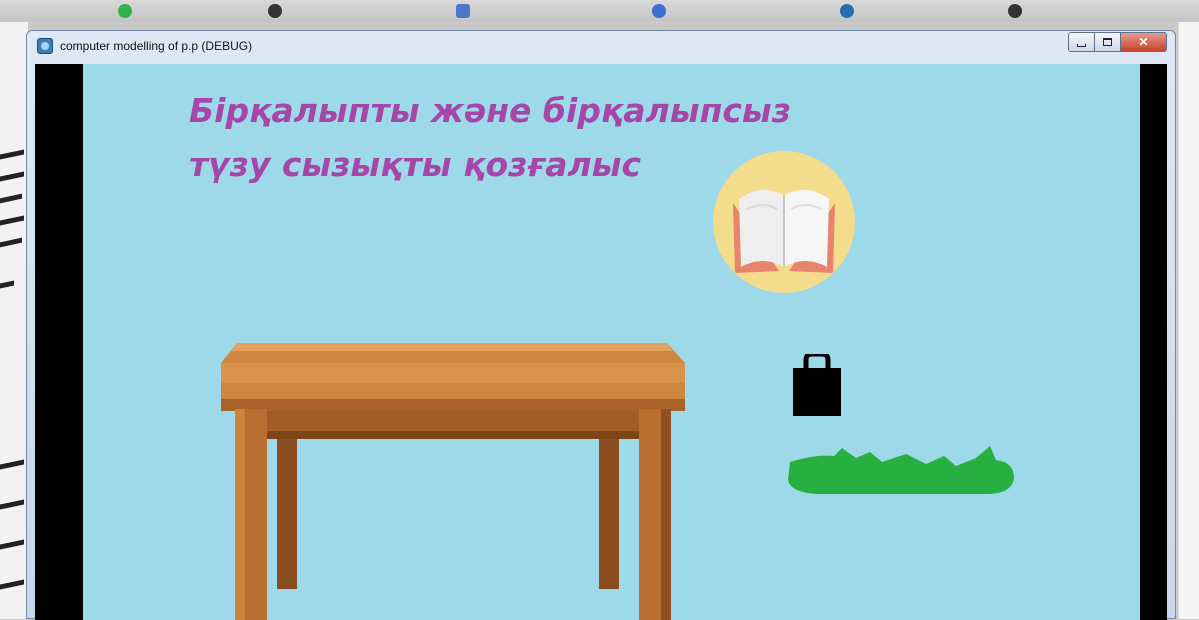 The image size is (1199, 620). What do you see at coordinates (415, 164) in the screenshot?
I see `heading-line-2: түзу сызықты қозғалыс` at bounding box center [415, 164].